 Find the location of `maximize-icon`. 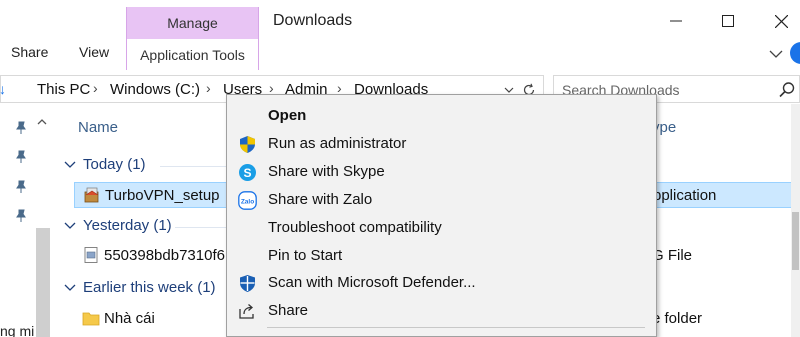

maximize-icon is located at coordinates (728, 21).